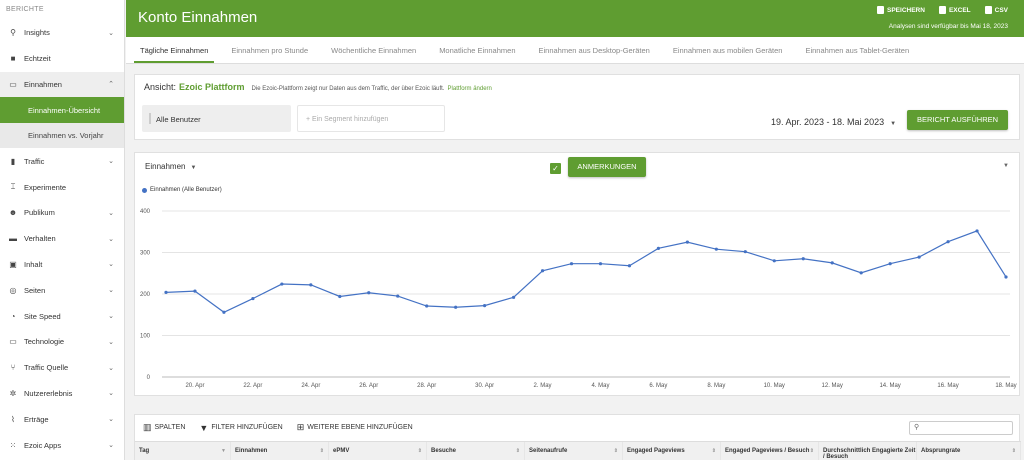 The image size is (1024, 460). I want to click on x-tick-label: 10. May, so click(774, 386).